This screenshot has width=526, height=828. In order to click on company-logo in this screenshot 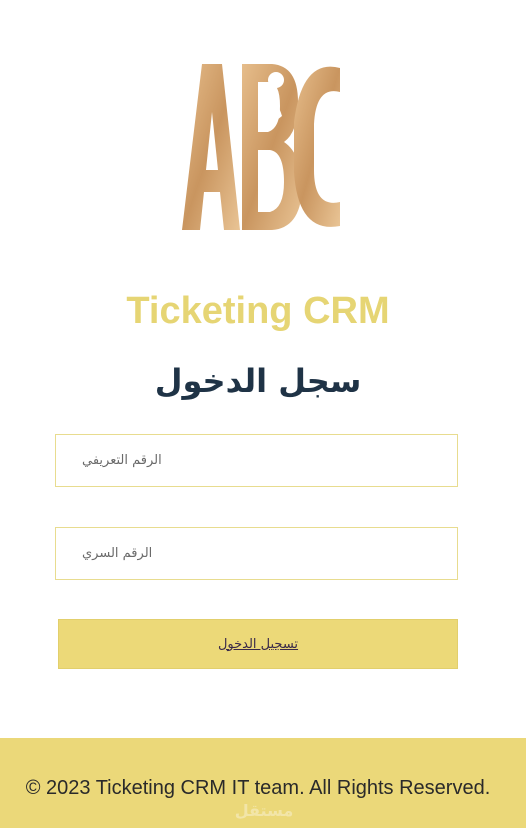, I will do `click(261, 147)`.